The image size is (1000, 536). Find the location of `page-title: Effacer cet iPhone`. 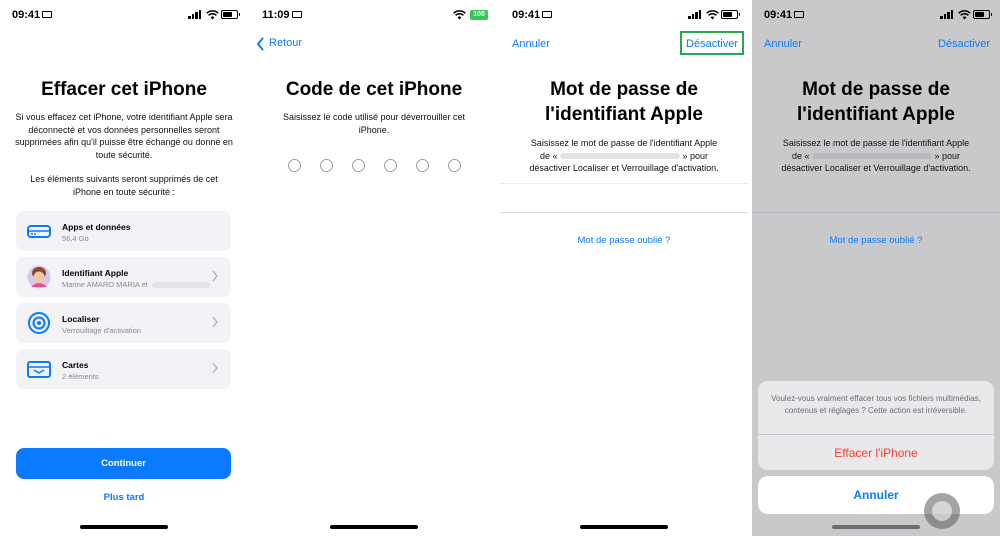

page-title: Effacer cet iPhone is located at coordinates (124, 89).